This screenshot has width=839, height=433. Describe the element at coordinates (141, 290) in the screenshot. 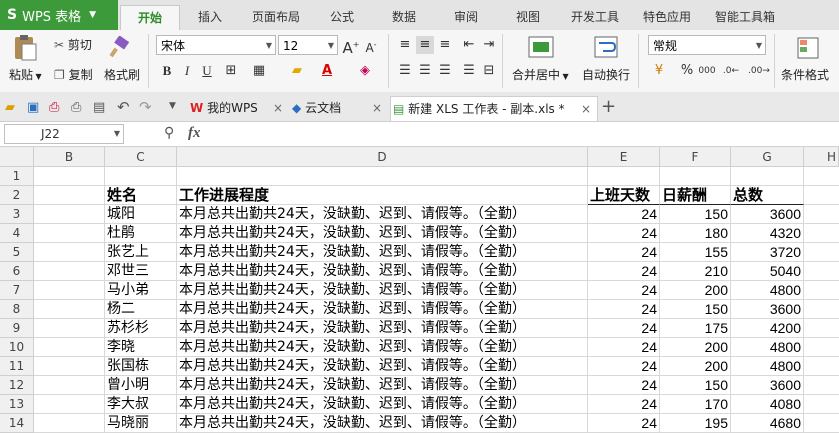

I see `cell-name: 马小弟` at that location.